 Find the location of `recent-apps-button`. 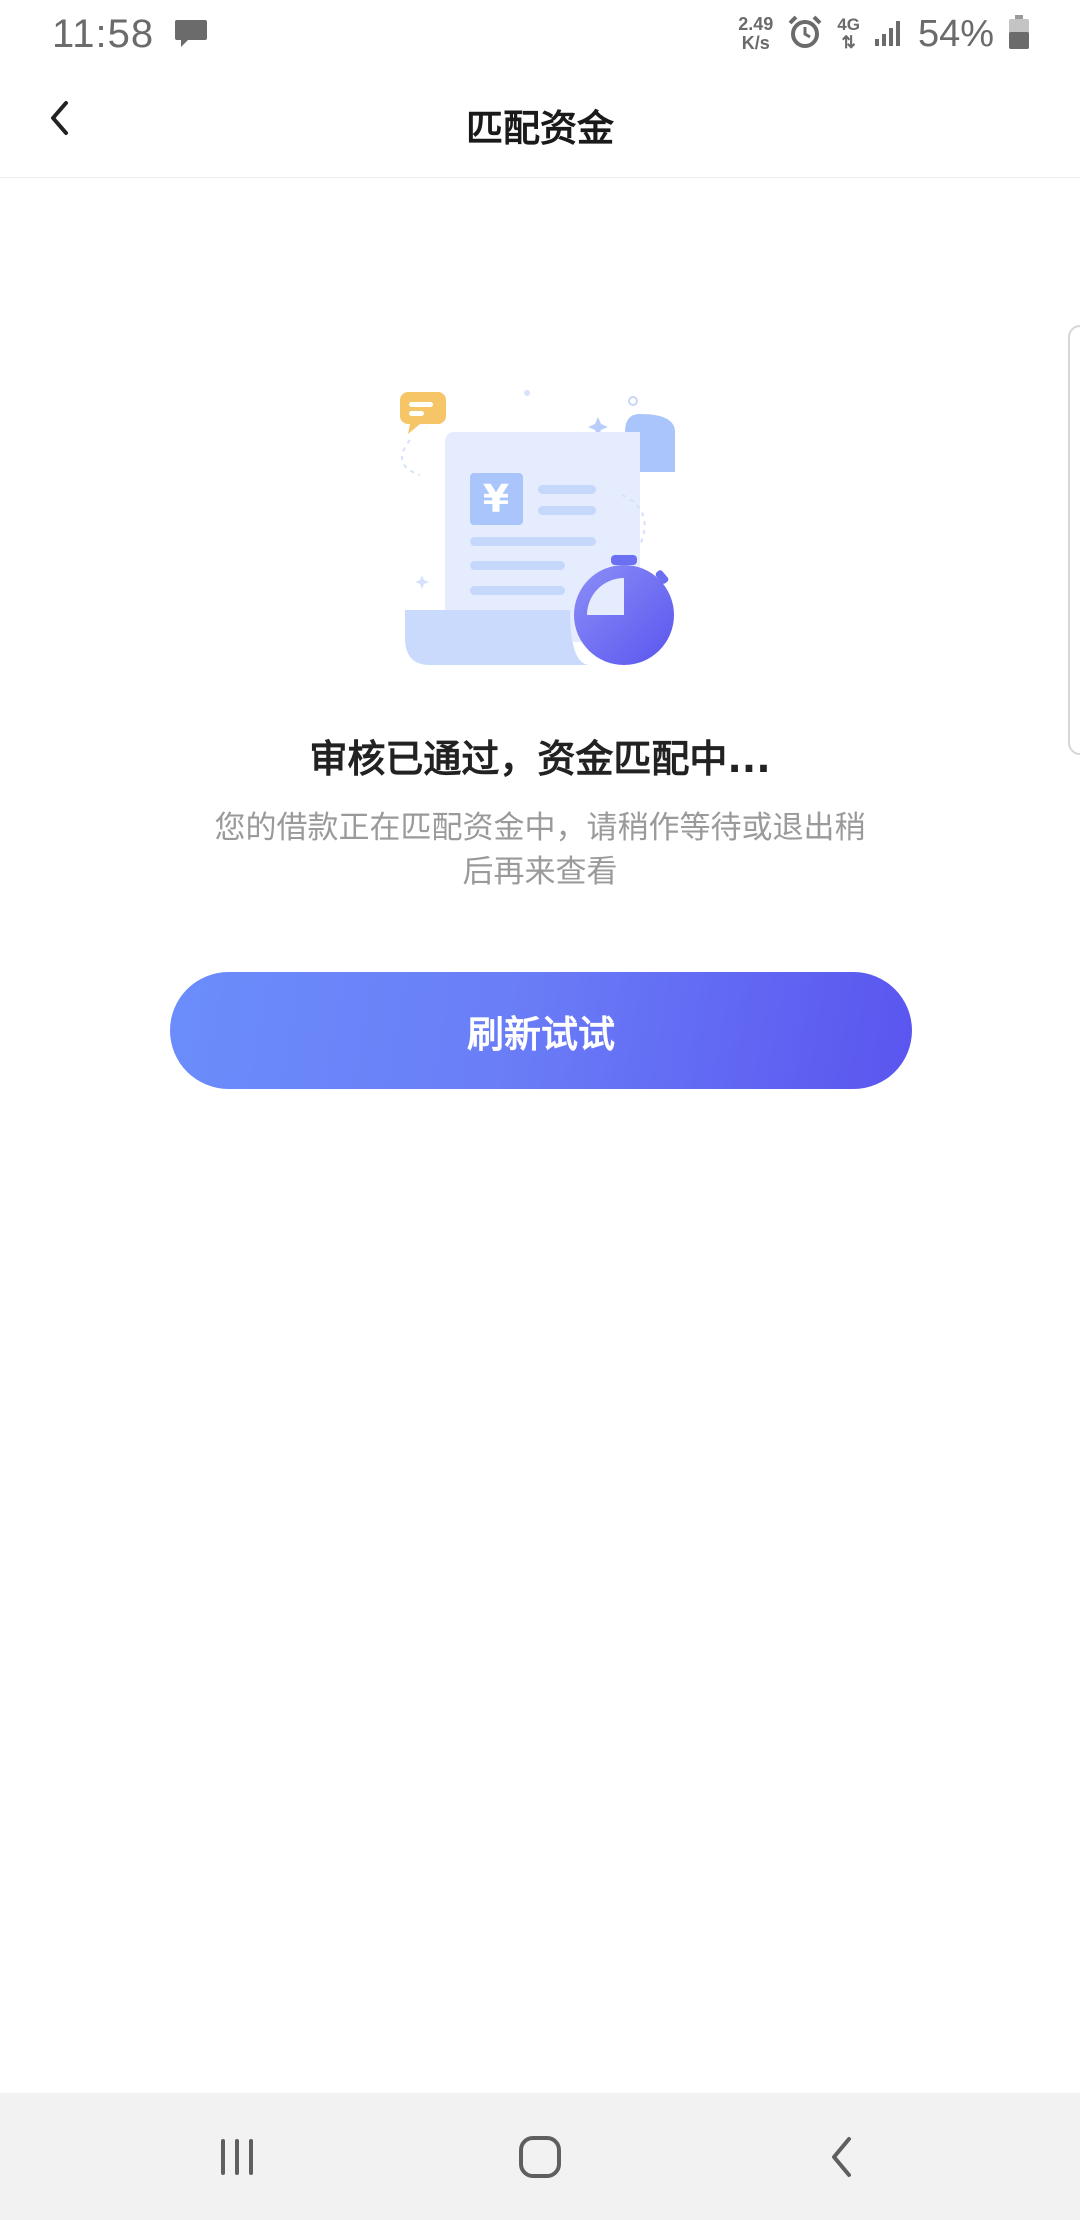

recent-apps-button is located at coordinates (237, 2156).